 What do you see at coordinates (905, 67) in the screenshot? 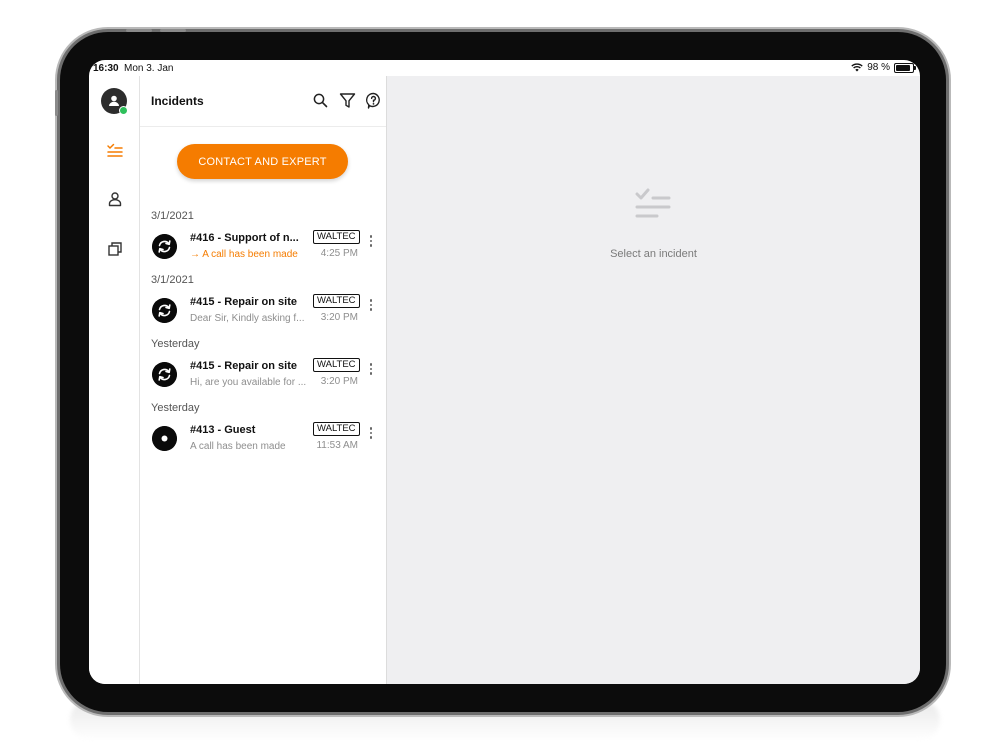
I see `battery-icon` at bounding box center [905, 67].